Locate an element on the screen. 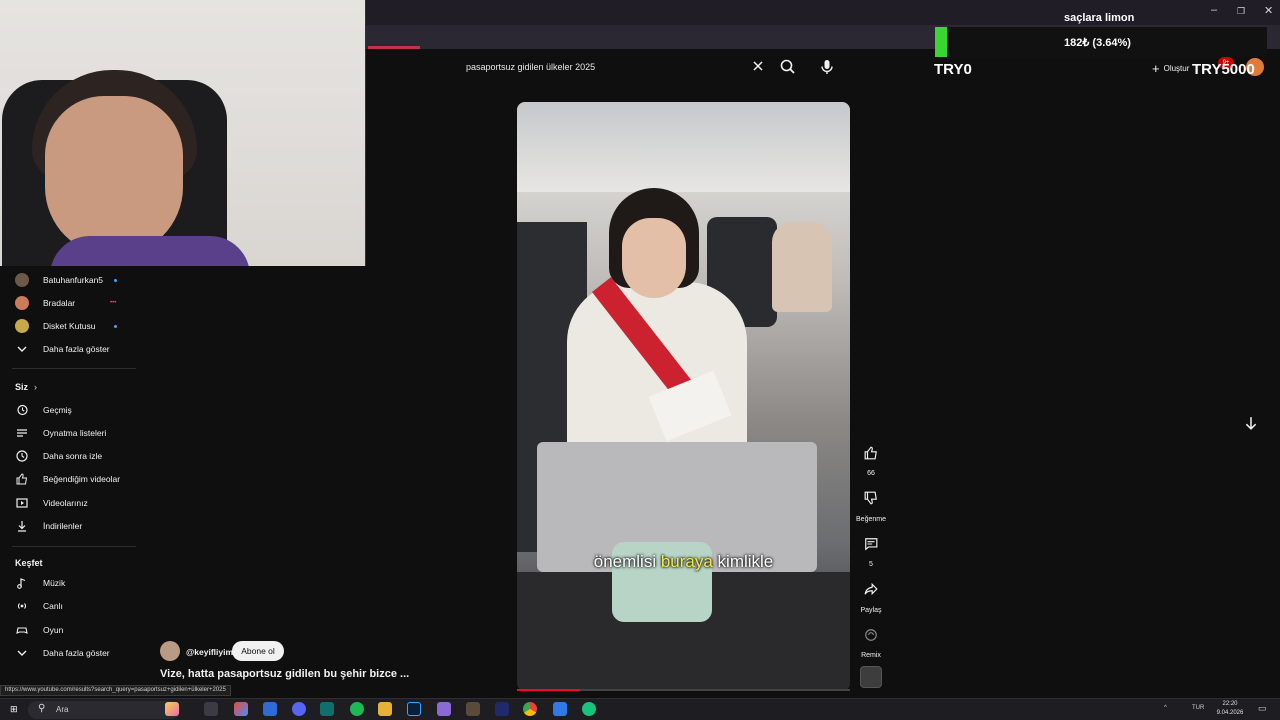 The height and width of the screenshot is (720, 1280). subscribe-button: Abone ol is located at coordinates (258, 651).